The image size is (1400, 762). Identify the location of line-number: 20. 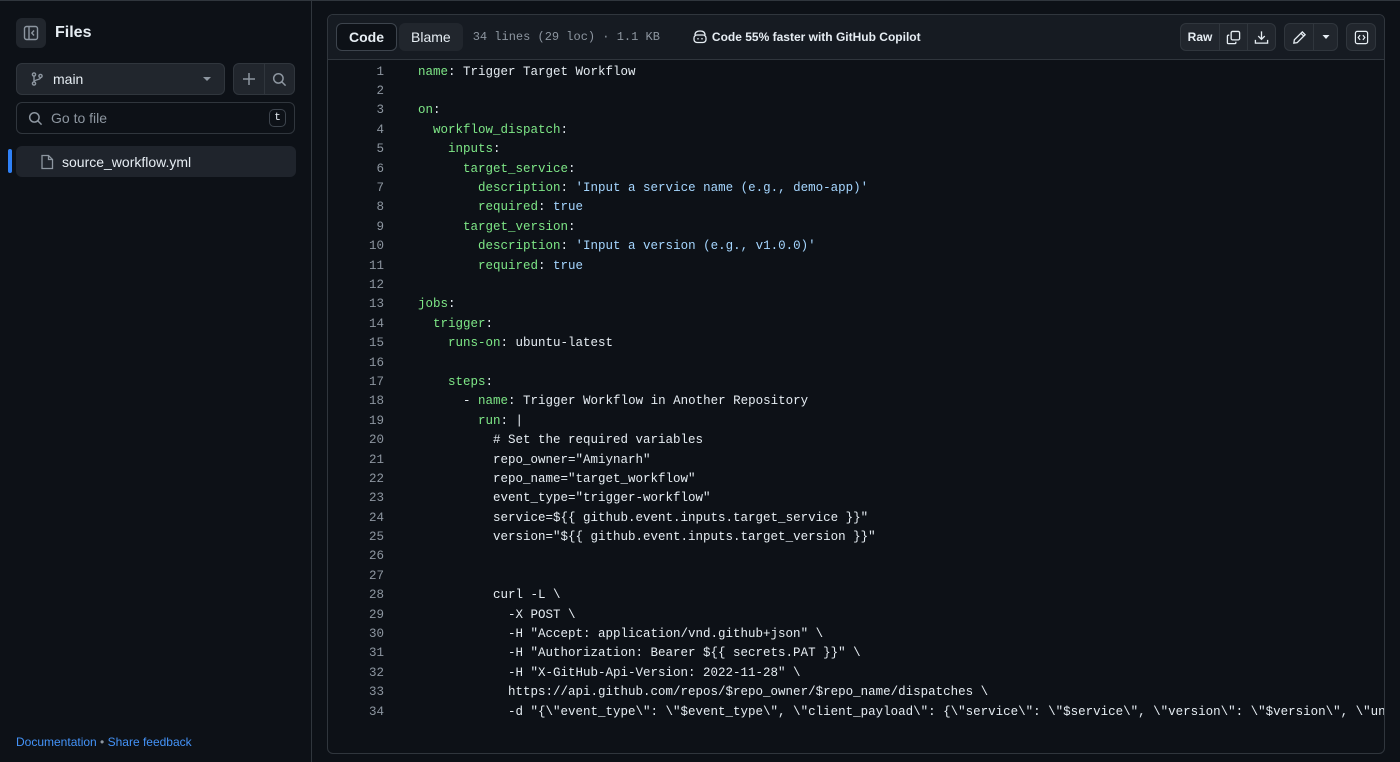
(356, 440).